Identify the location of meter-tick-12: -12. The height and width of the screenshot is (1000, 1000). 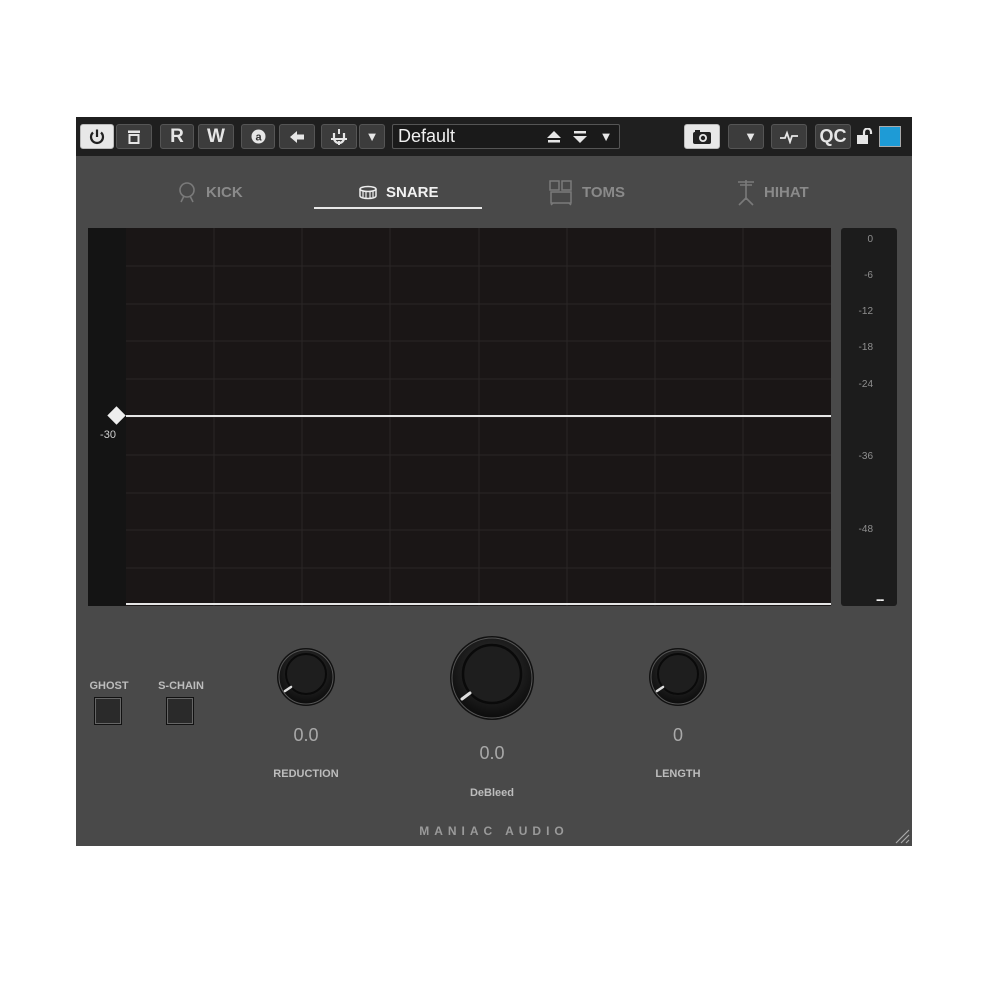
(865, 311).